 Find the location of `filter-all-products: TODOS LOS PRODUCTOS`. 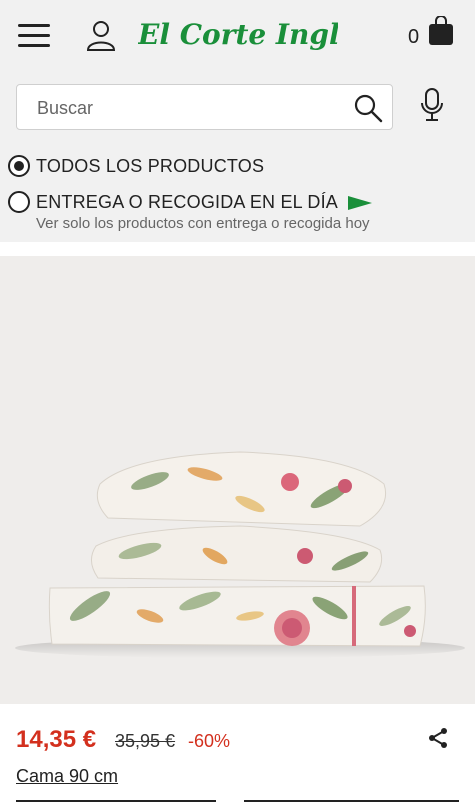

filter-all-products: TODOS LOS PRODUCTOS is located at coordinates (136, 166).